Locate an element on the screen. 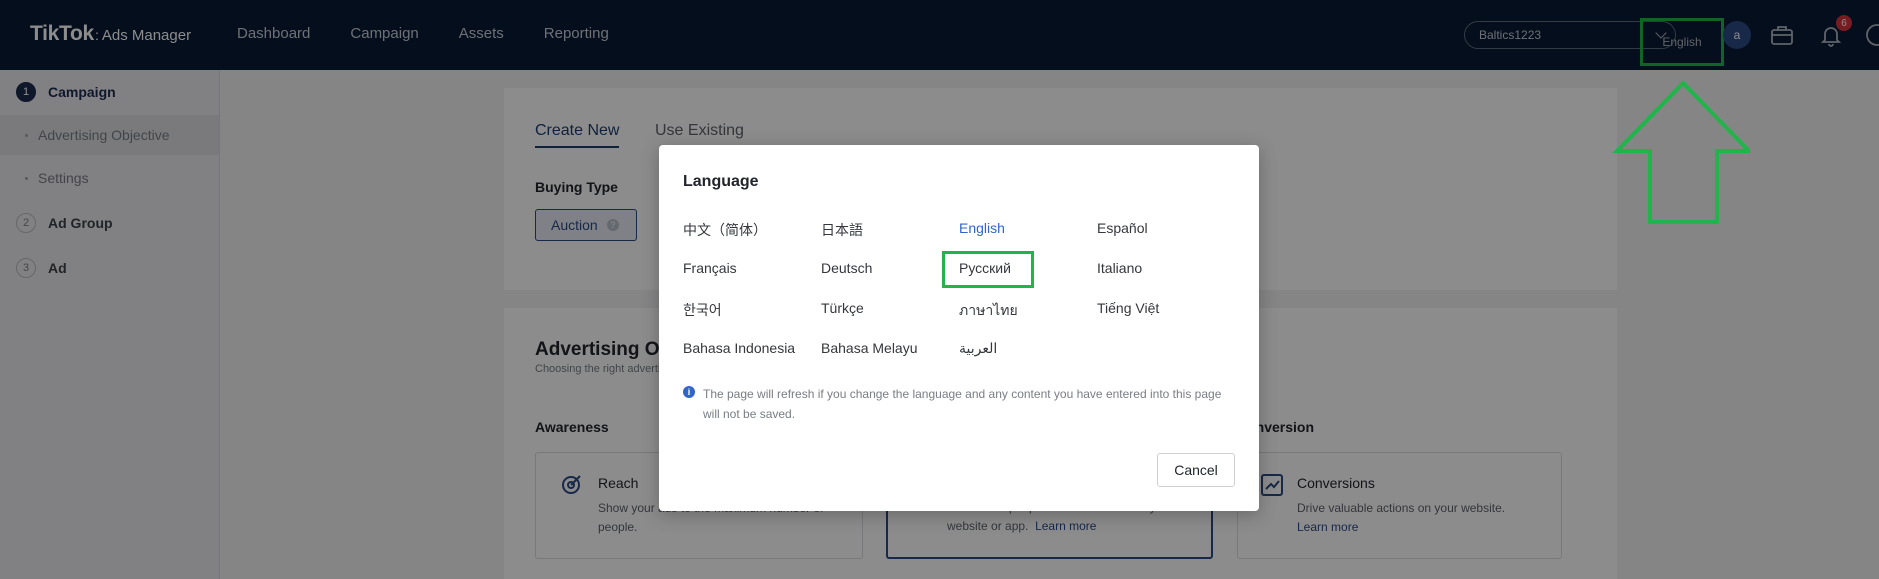 This screenshot has height=579, width=1879. language-option-italian: Italiano is located at coordinates (1119, 268).